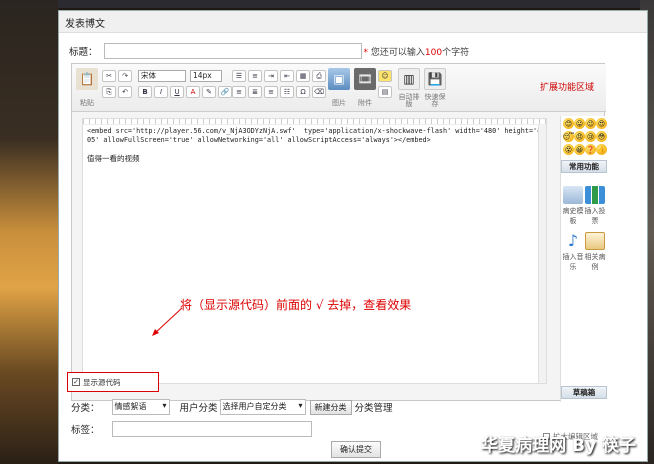 Image resolution: width=654 pixels, height=464 pixels. Describe the element at coordinates (239, 76) in the screenshot. I see `unordered-list-icon: ☰` at that location.